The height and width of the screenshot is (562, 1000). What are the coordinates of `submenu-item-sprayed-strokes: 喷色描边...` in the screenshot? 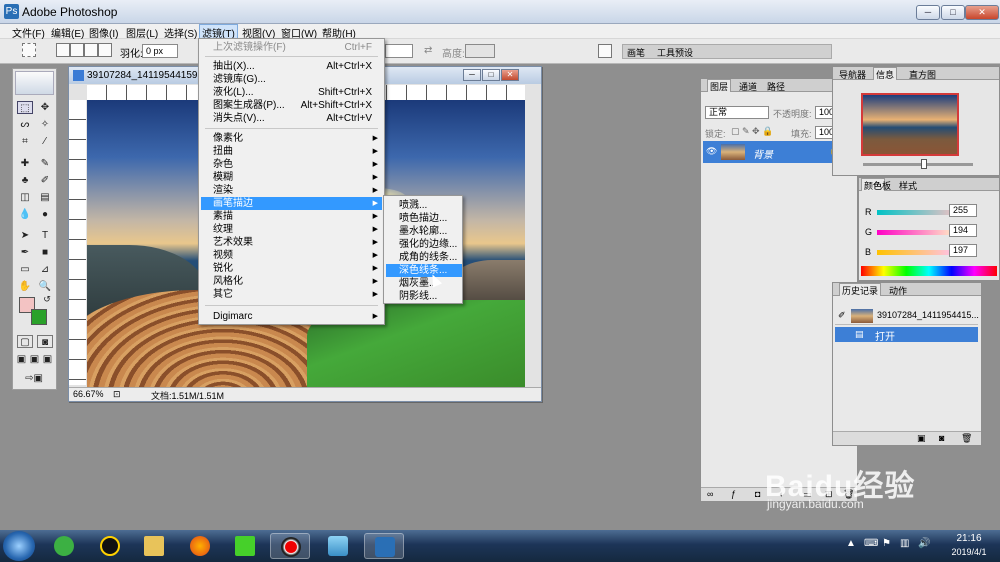 It's located at (424, 218).